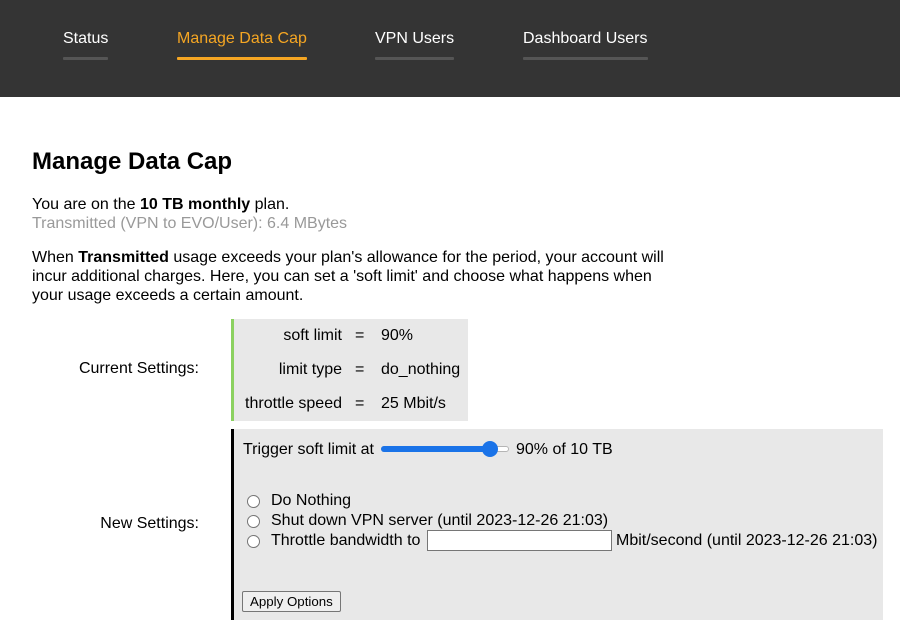  Describe the element at coordinates (351, 404) in the screenshot. I see `setting-row-throttle-speed: throttle speed = 25 Mbit/s` at that location.